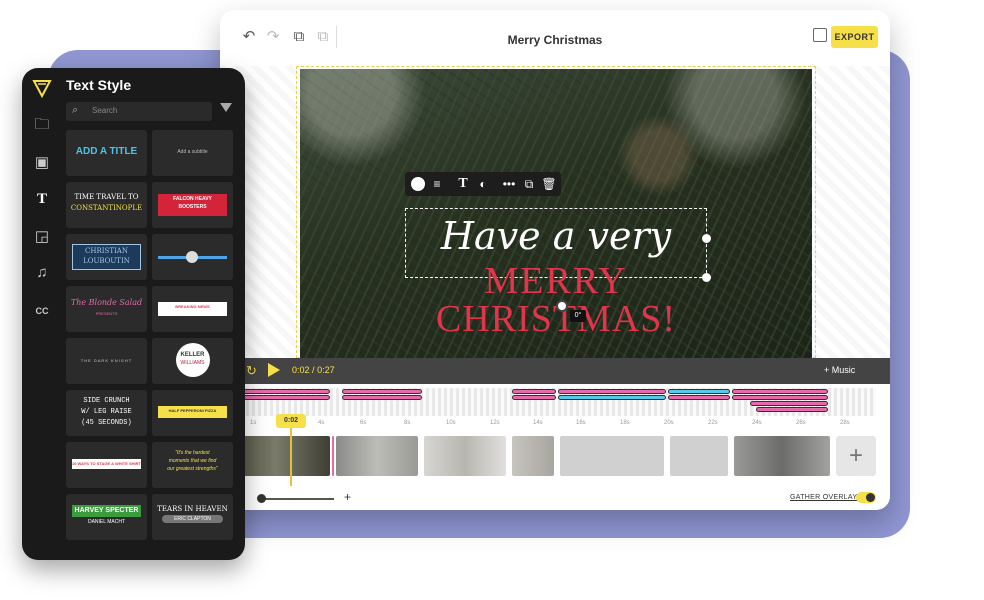 The width and height of the screenshot is (984, 600). I want to click on text-style-tile: FALCON HEAVY BOOSTERS, so click(192, 205).